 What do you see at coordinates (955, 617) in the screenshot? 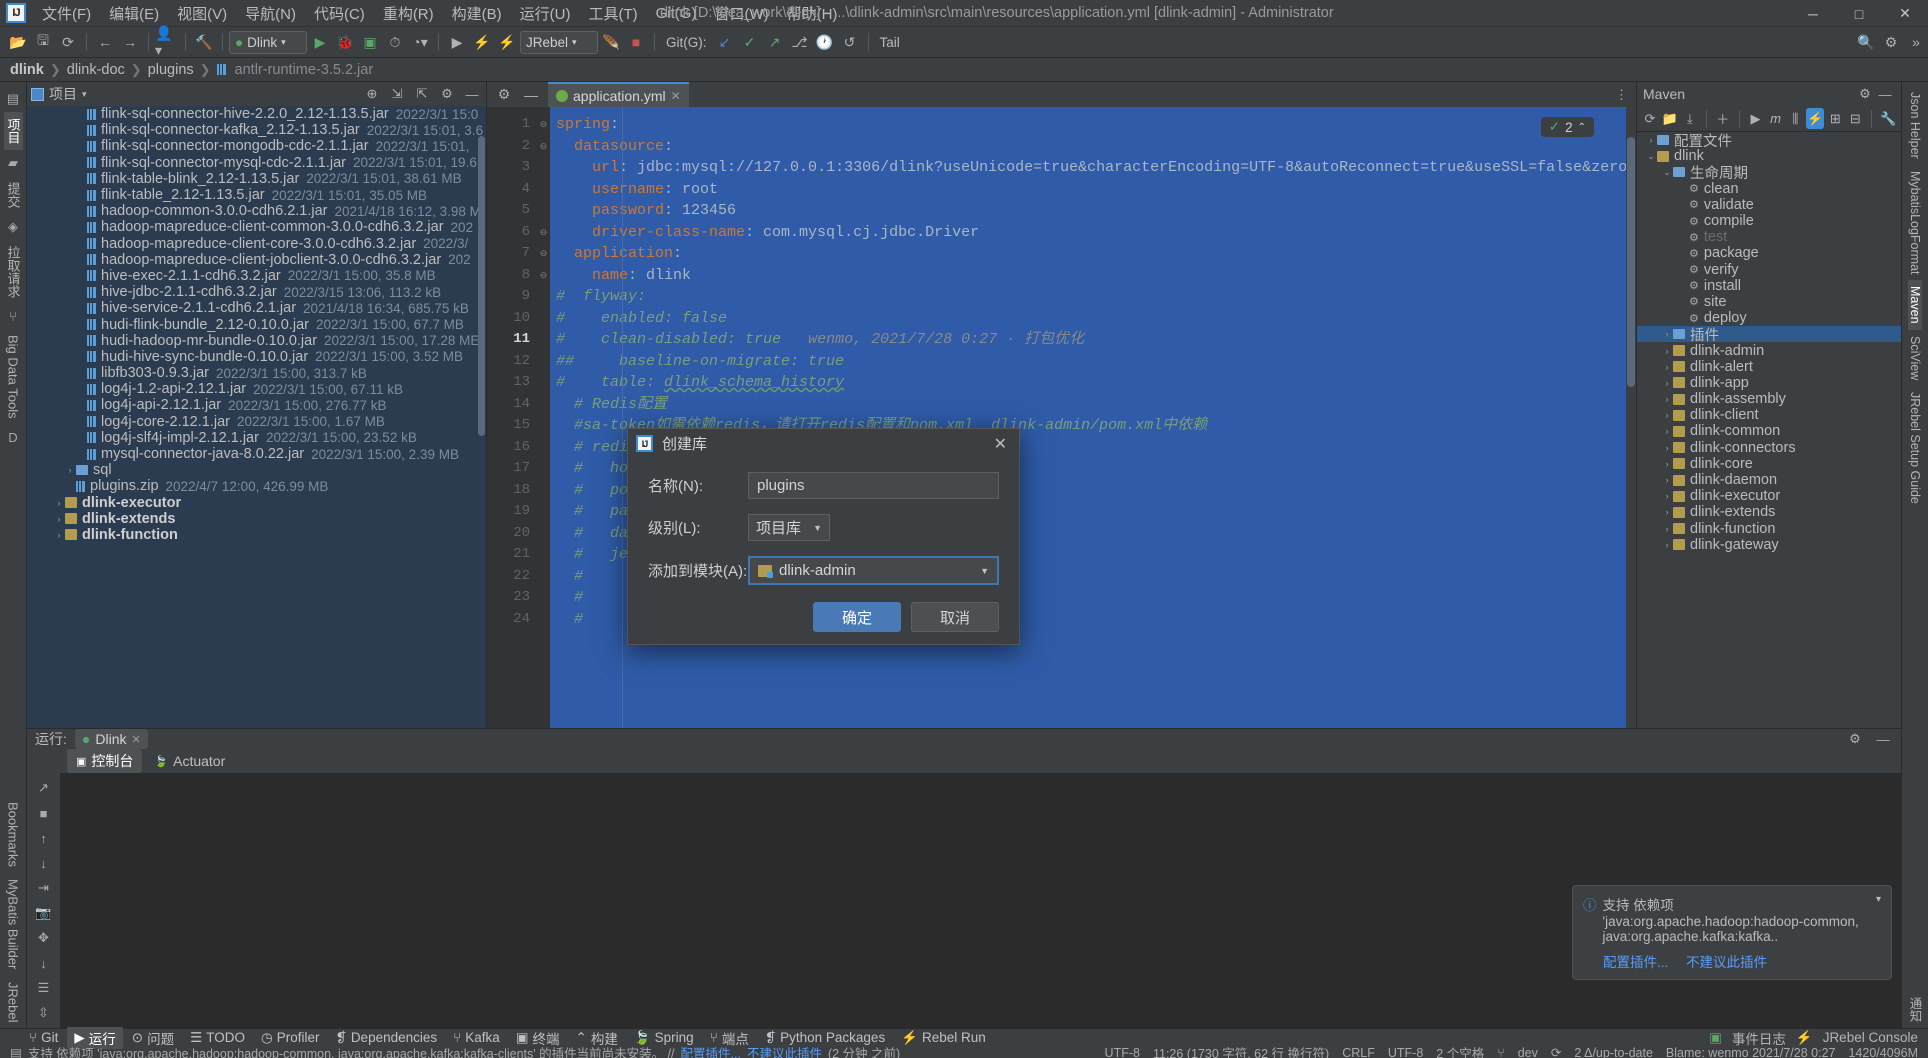
I see `cancel-button: 取消` at bounding box center [955, 617].